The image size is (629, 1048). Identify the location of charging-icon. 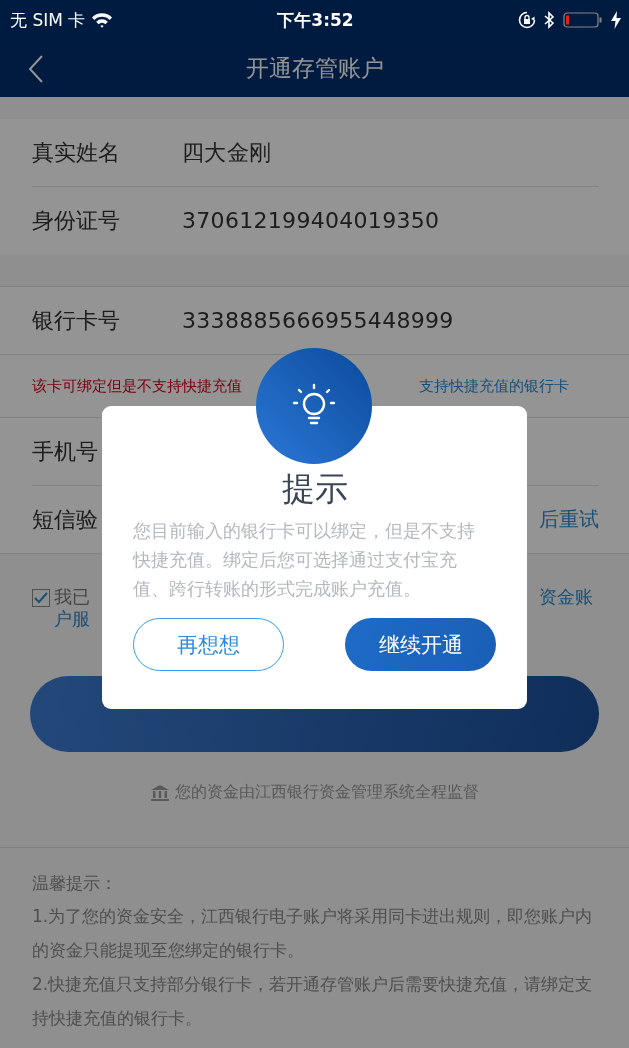
(616, 20).